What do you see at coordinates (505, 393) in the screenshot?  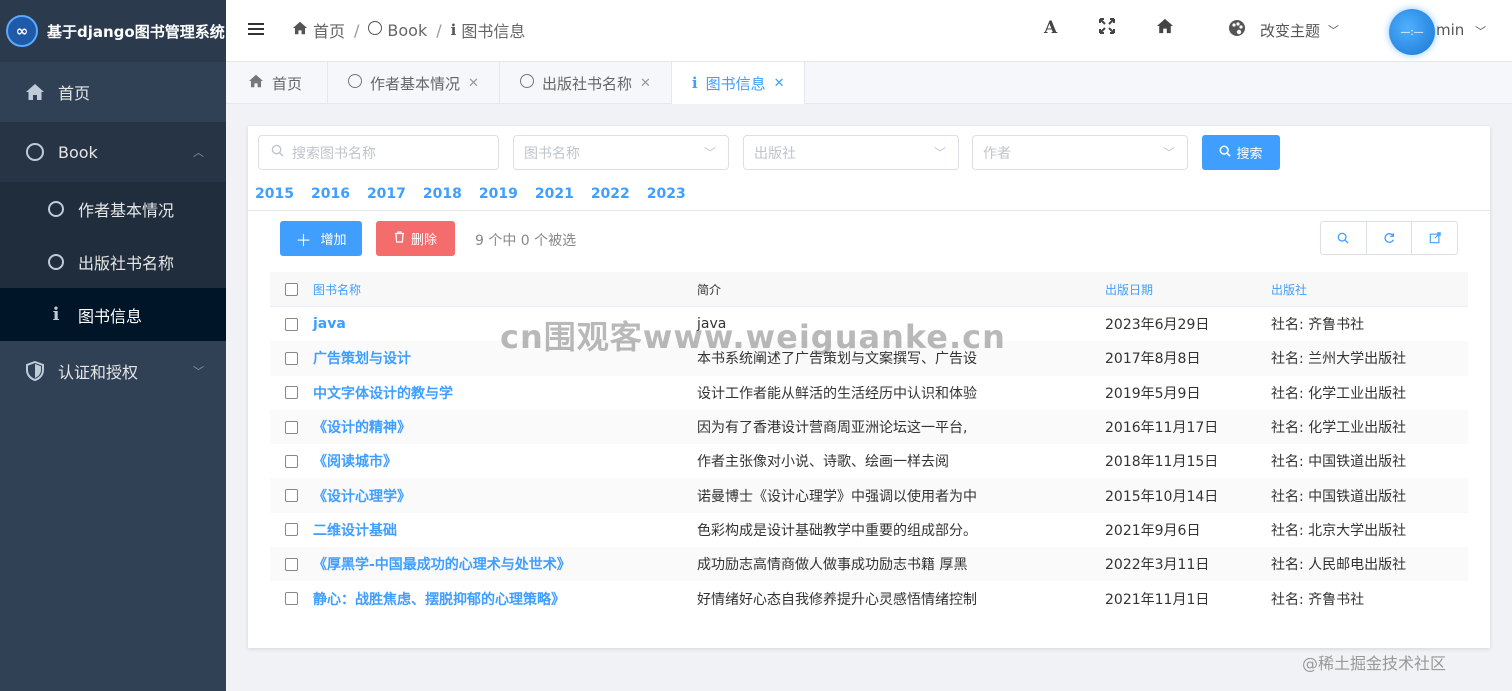 I see `book-name-link: 中文字体设计的教与学` at bounding box center [505, 393].